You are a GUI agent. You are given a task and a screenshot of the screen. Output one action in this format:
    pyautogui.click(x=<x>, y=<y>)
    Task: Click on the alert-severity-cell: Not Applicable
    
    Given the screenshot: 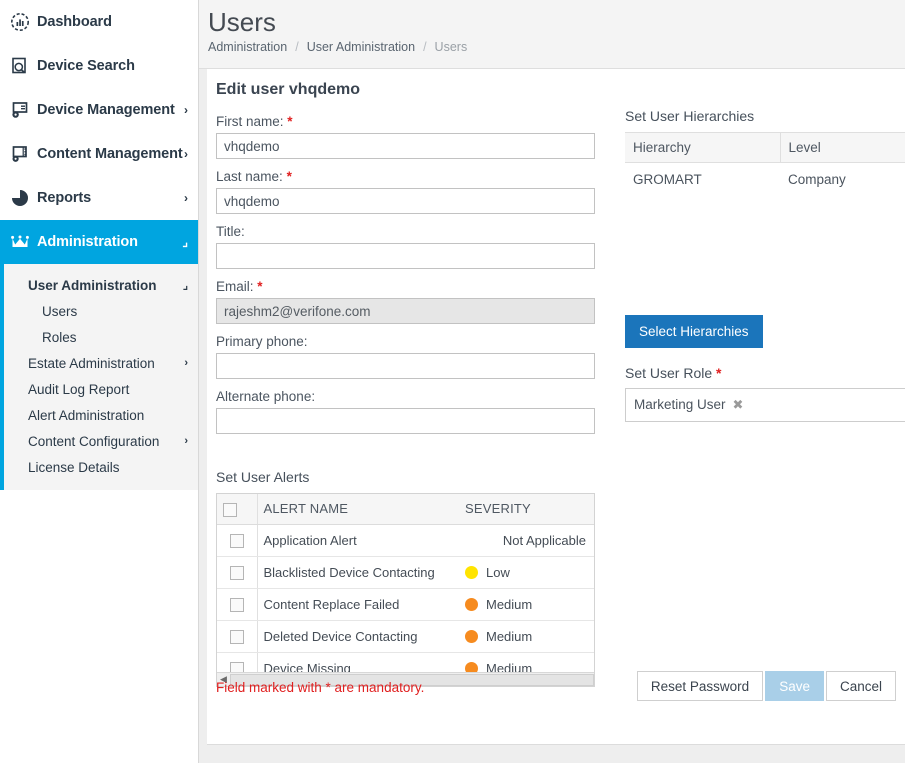 What is the action you would take?
    pyautogui.click(x=526, y=540)
    